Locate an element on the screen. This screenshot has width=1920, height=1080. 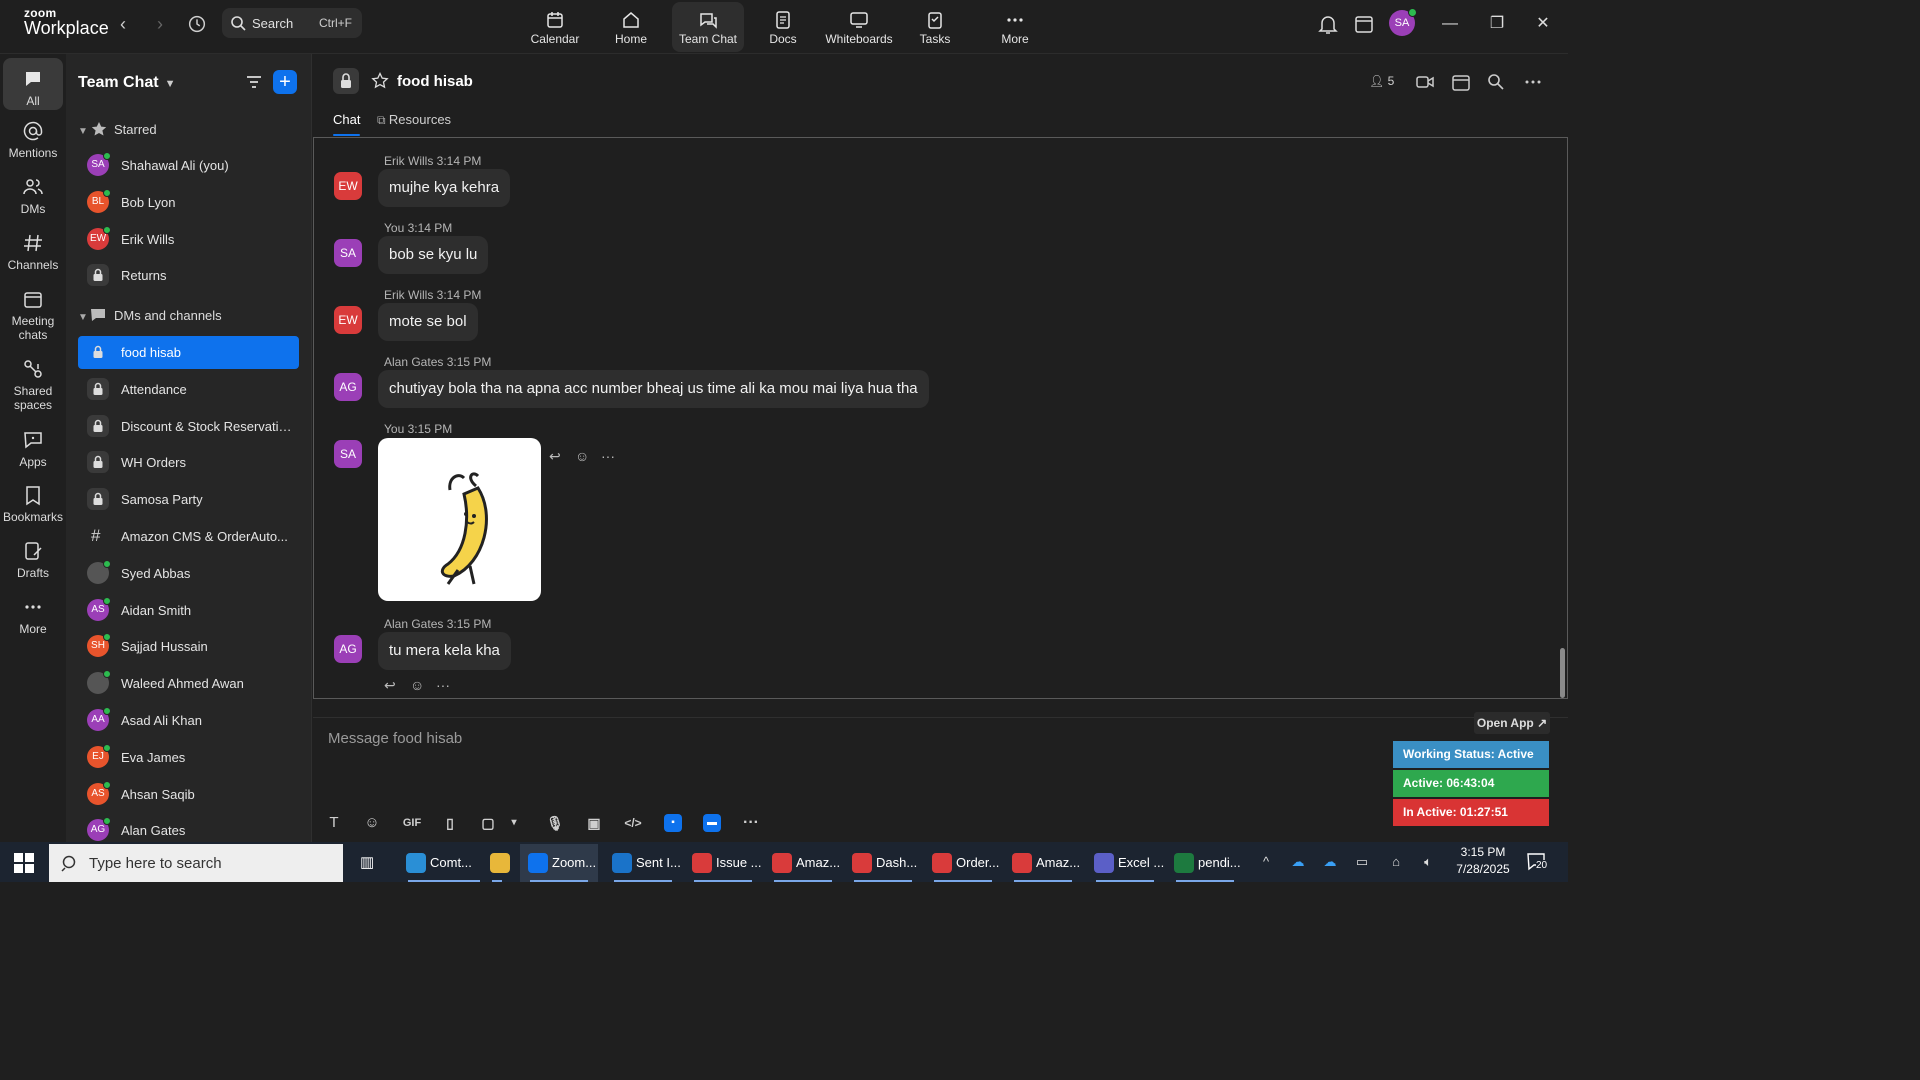
scrollbar is located at coordinates (1562, 673).